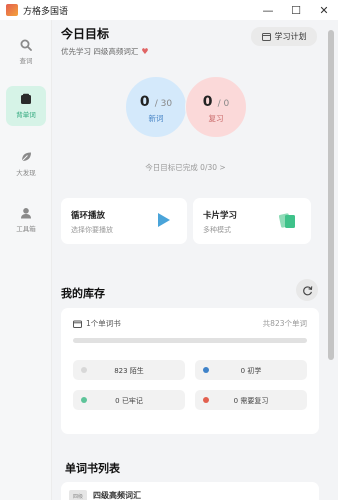  I want to click on flashcard-subtitle: 多种模式, so click(217, 230).